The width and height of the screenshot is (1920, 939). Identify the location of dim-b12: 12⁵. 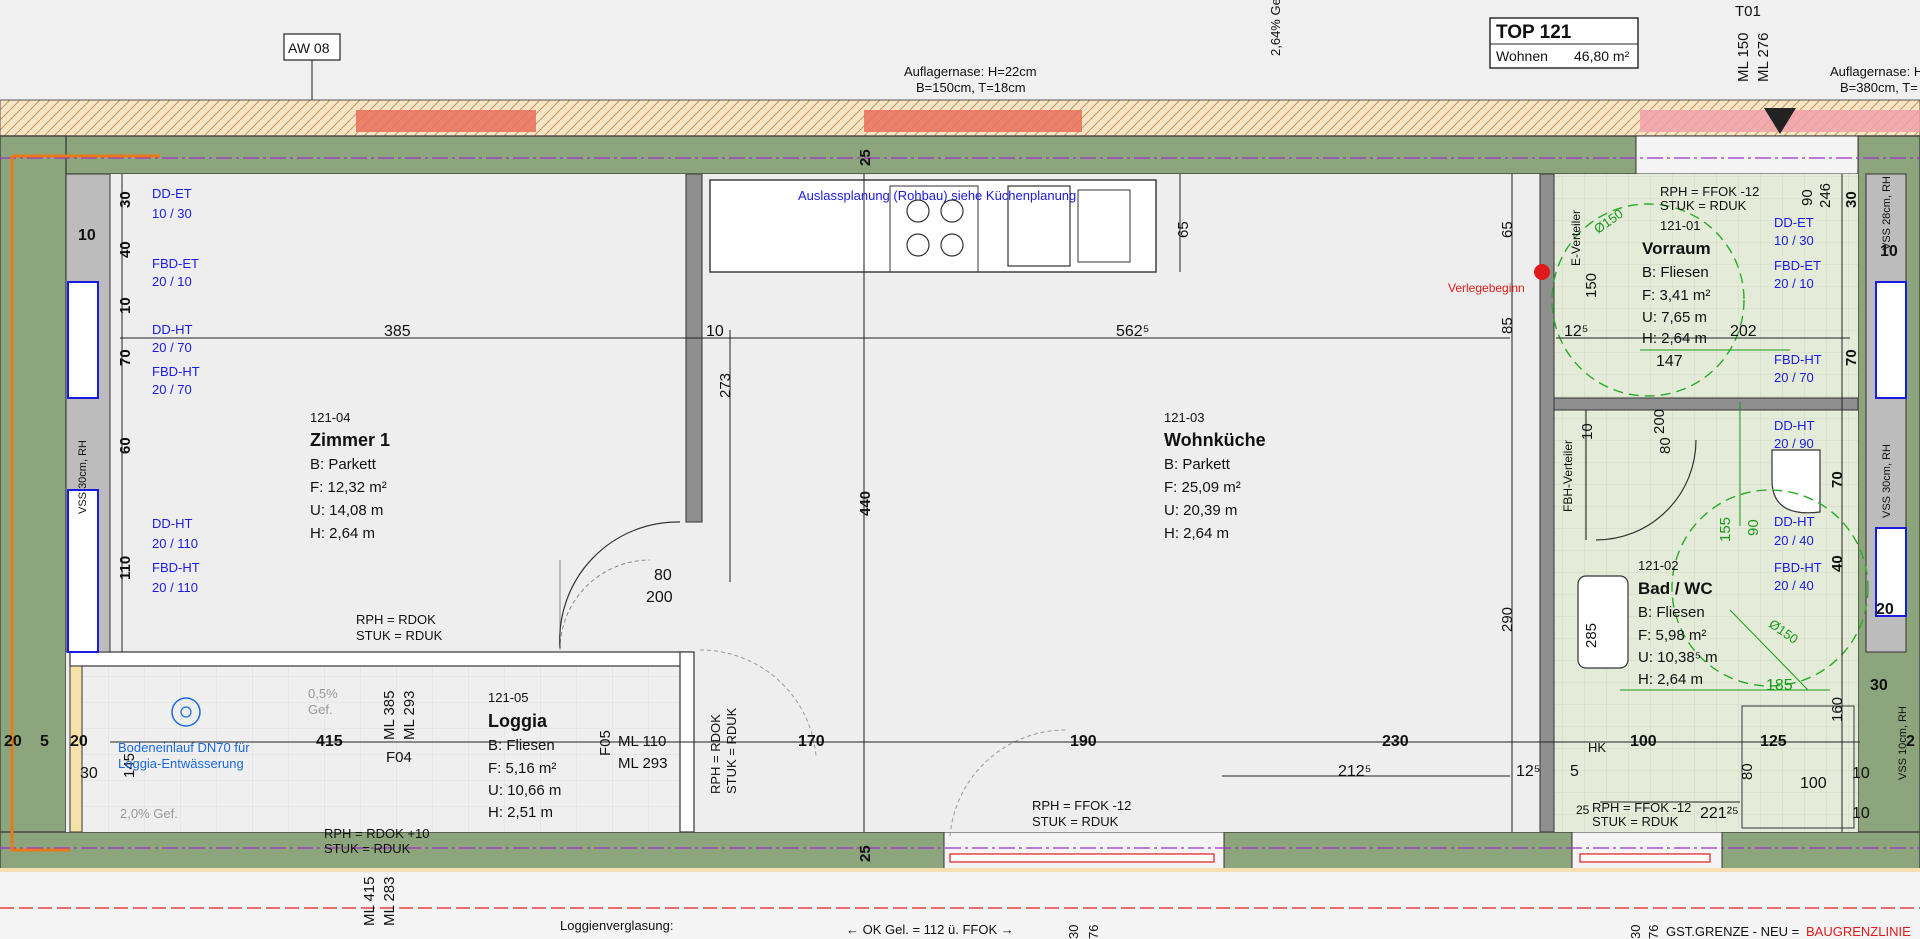
(1528, 771).